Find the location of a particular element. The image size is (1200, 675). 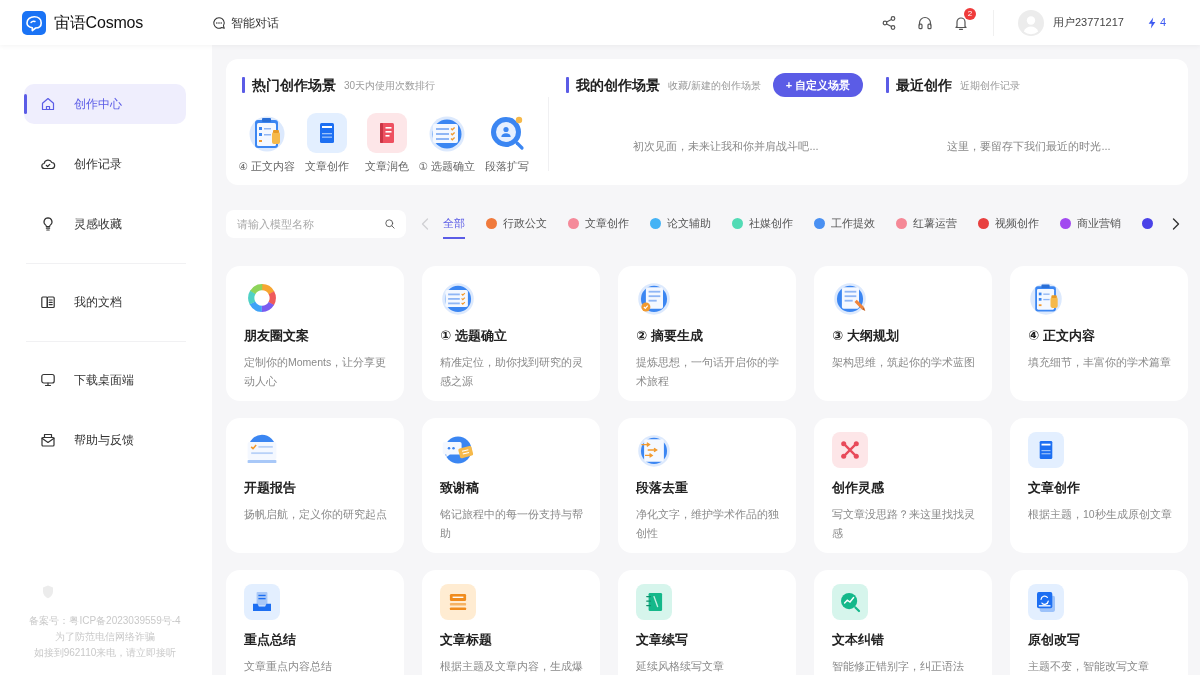

card-title: ② 摘要生成 is located at coordinates (670, 336).